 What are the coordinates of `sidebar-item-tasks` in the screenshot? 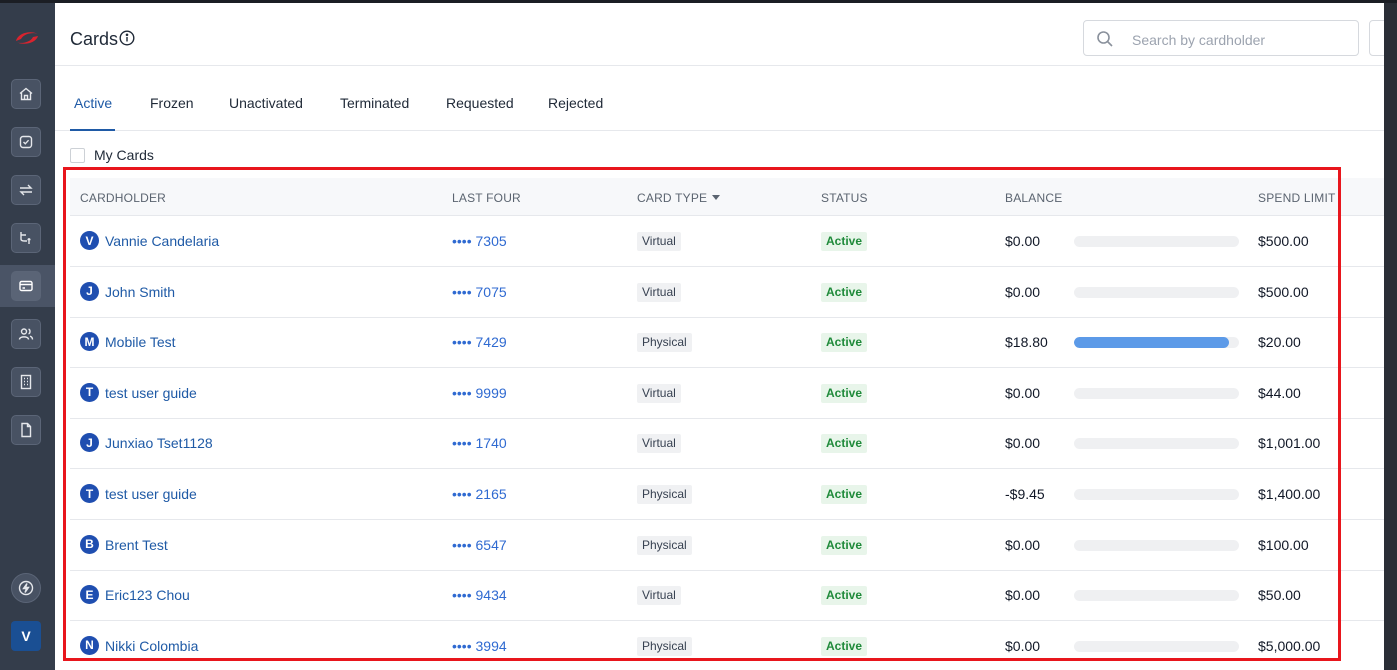 It's located at (26, 142).